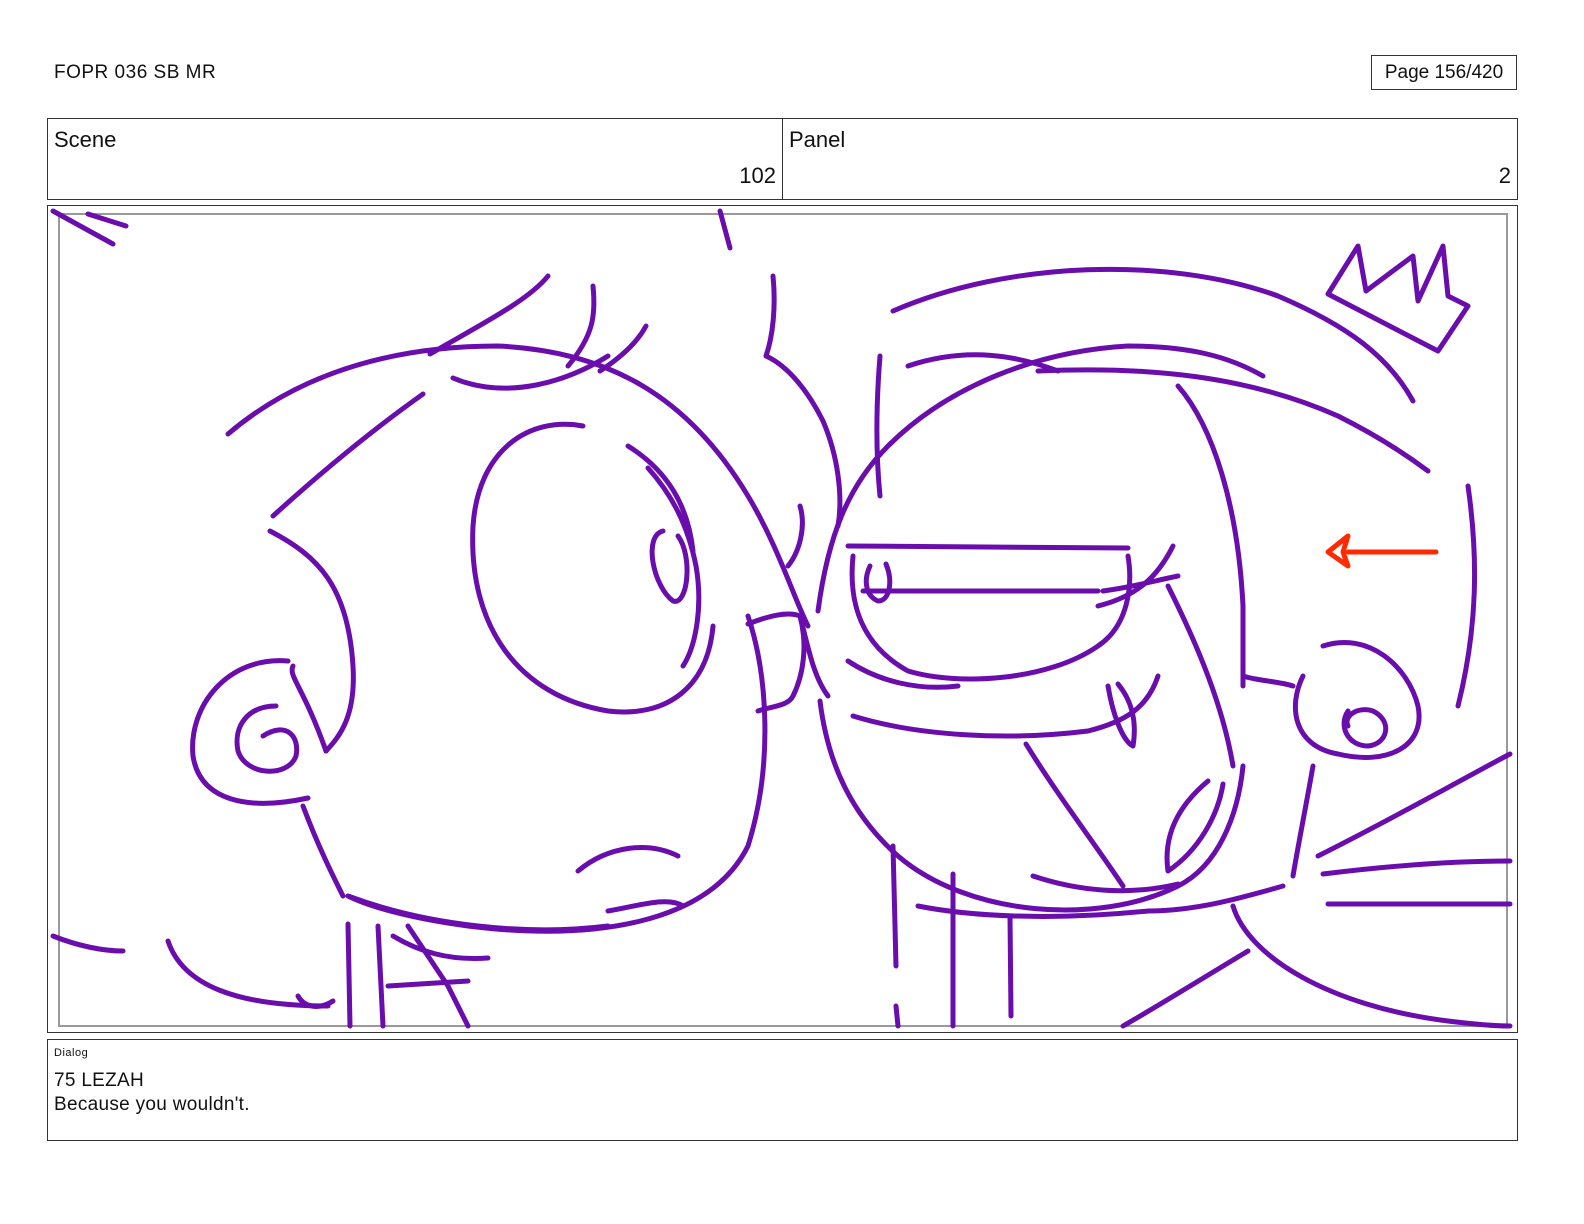 The image size is (1584, 1224). I want to click on dialog-label: Dialog, so click(71, 1053).